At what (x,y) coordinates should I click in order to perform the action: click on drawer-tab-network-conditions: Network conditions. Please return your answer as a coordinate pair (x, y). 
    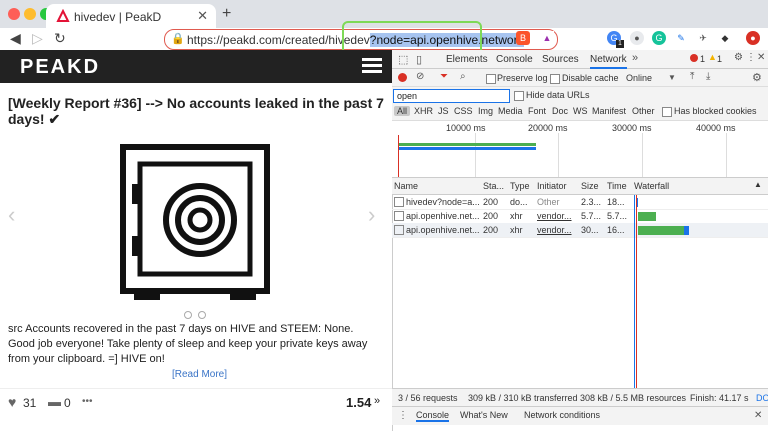
    Looking at the image, I should click on (562, 415).